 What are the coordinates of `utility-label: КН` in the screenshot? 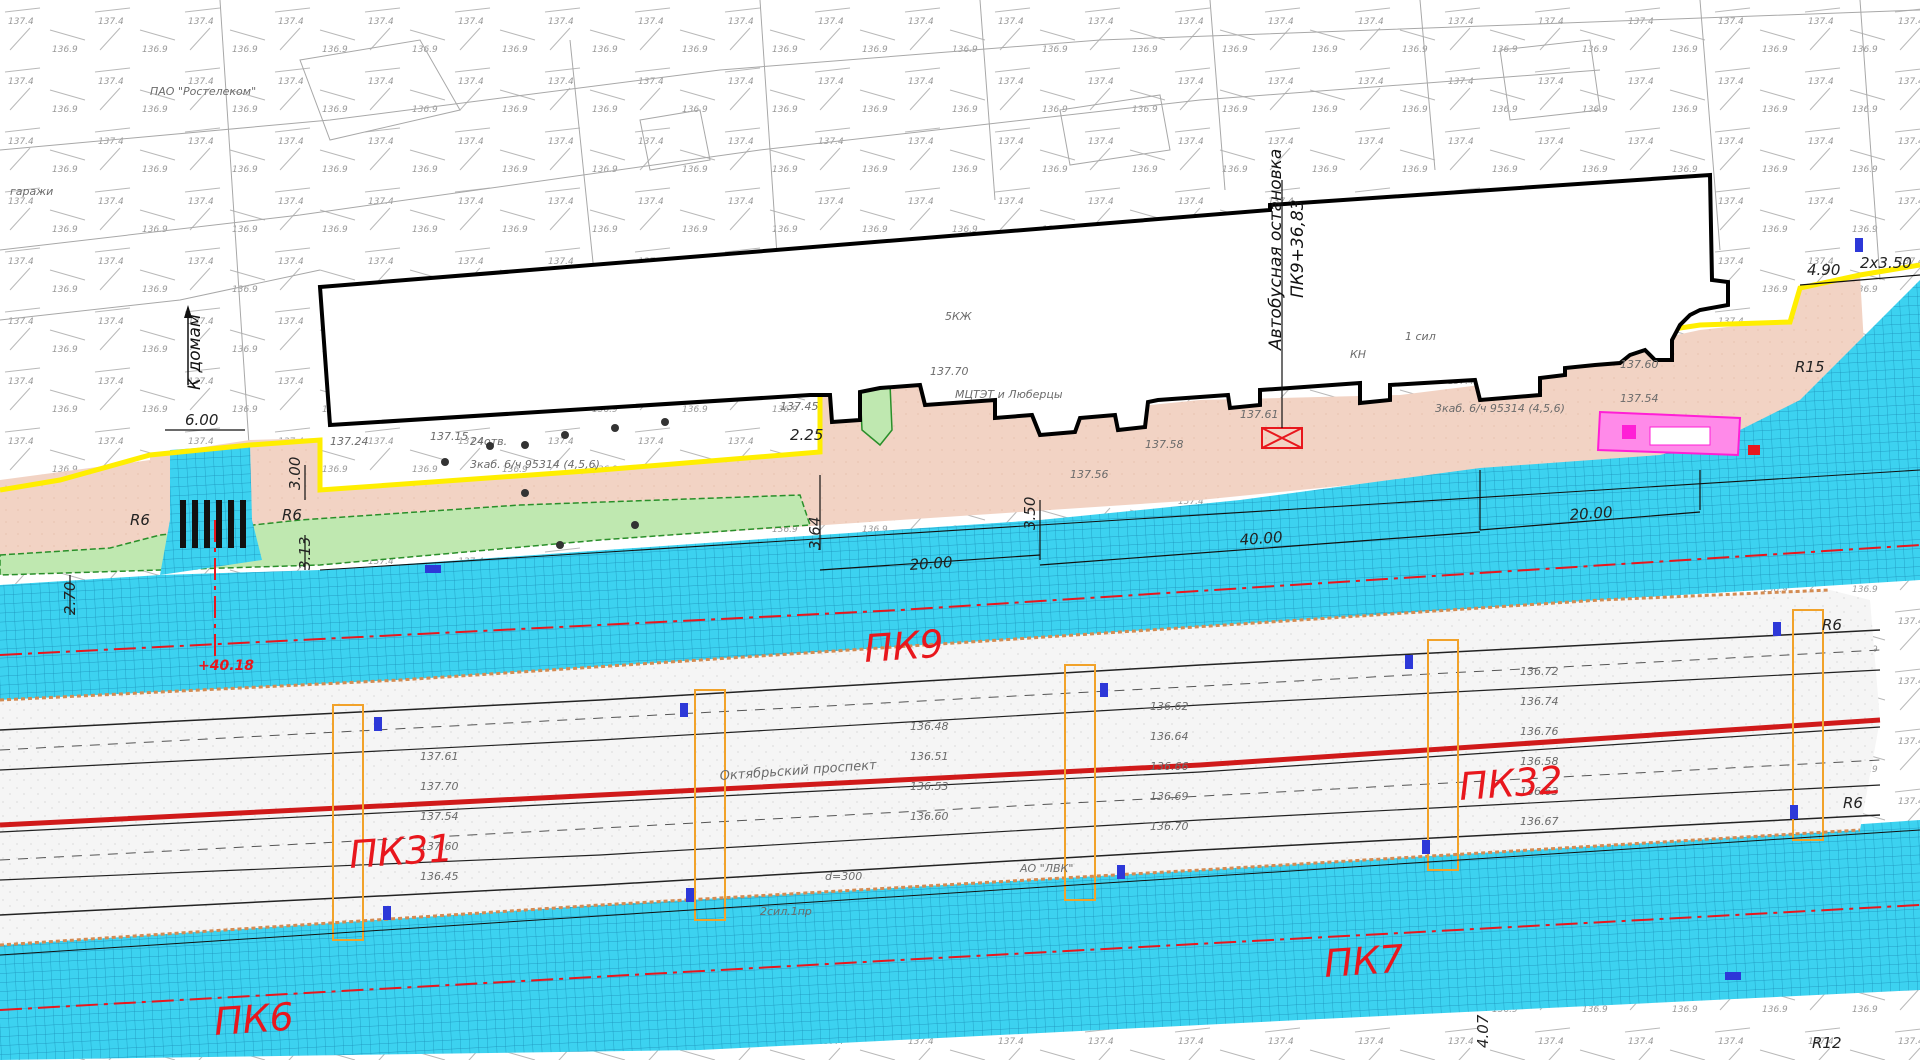 It's located at (1358, 354).